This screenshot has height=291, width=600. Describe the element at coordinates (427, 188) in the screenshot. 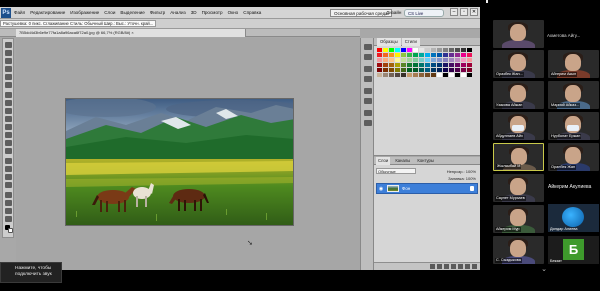

I see `layer-row-background: ◉ Фон` at that location.